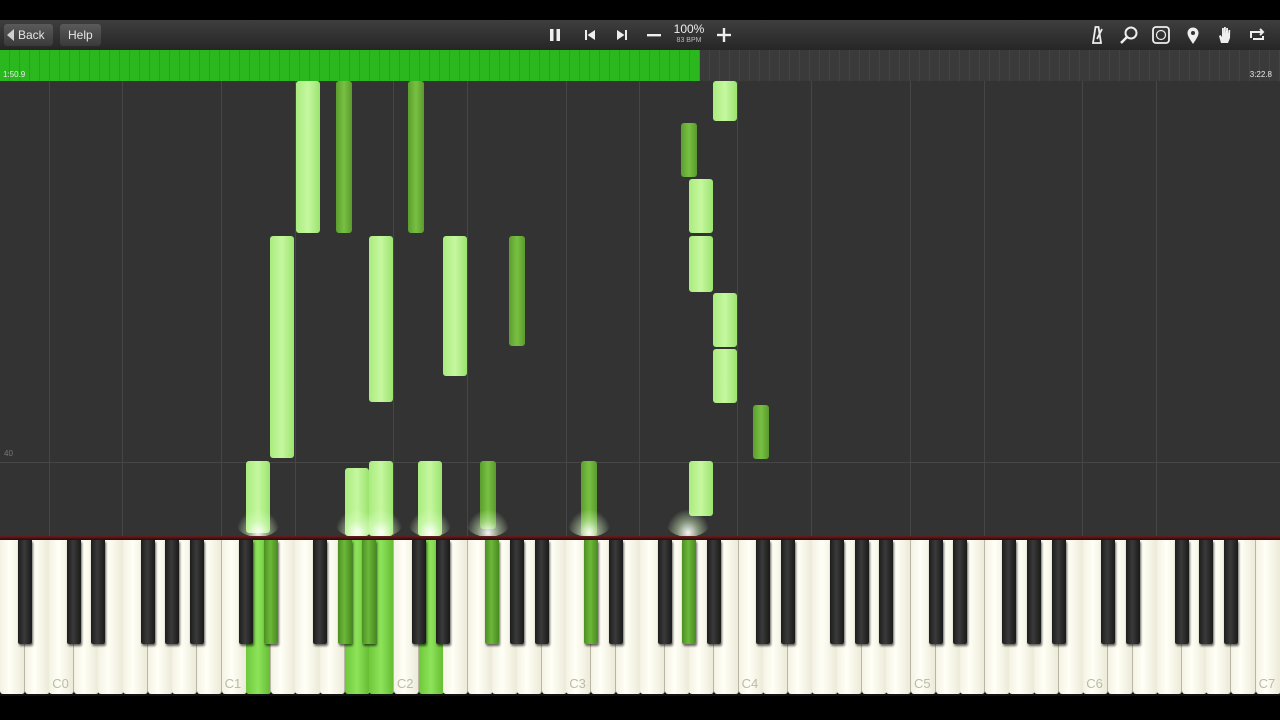  What do you see at coordinates (590, 35) in the screenshot?
I see `skip-back-icon` at bounding box center [590, 35].